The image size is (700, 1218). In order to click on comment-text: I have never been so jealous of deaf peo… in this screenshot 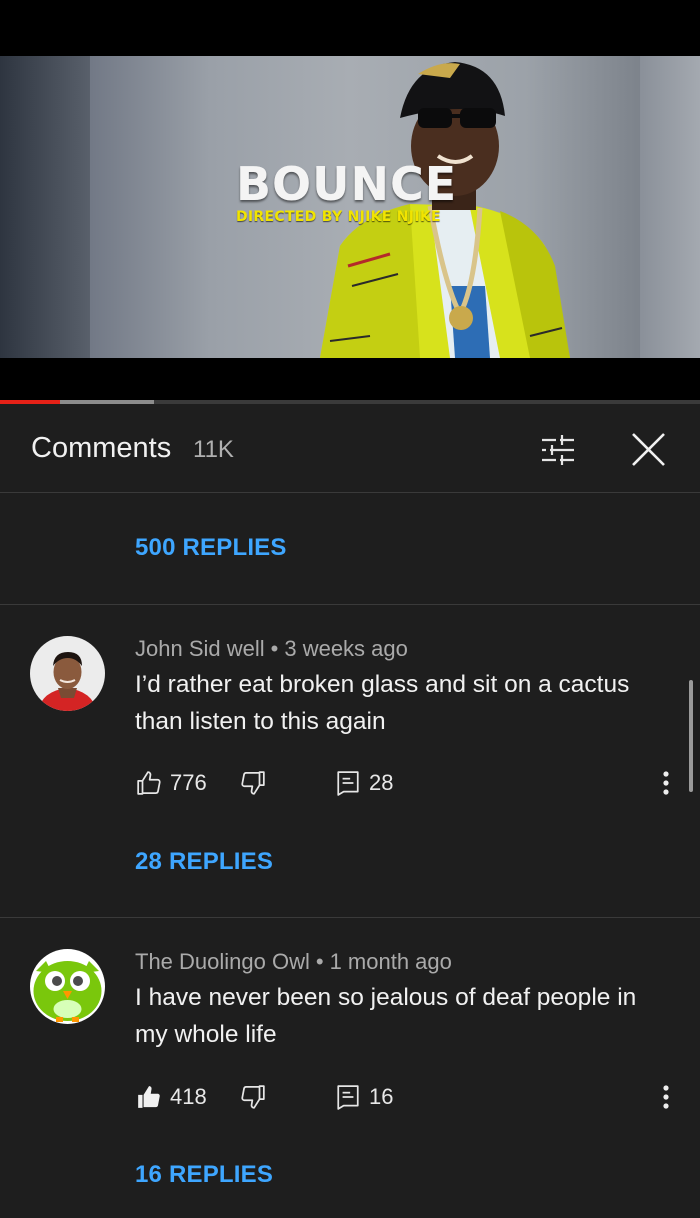, I will do `click(386, 1016)`.